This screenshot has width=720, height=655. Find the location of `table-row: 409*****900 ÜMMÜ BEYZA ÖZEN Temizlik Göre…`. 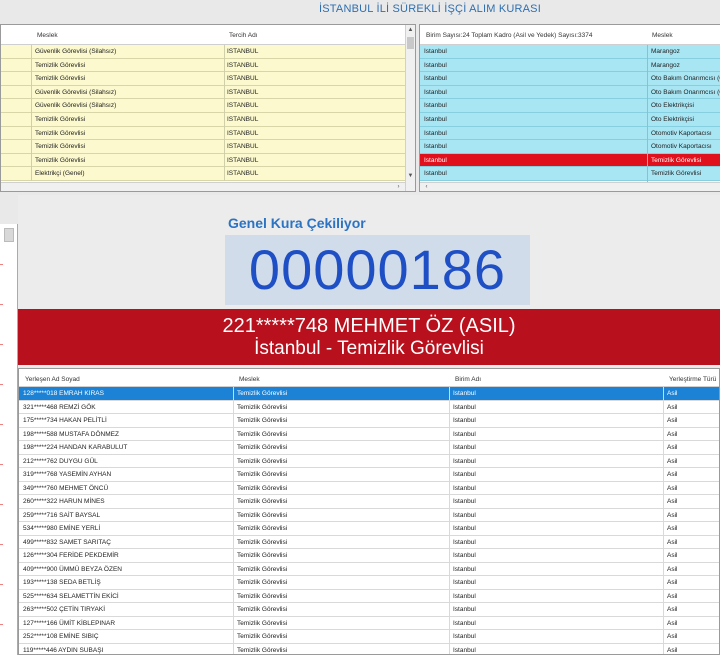

table-row: 409*****900 ÜMMÜ BEYZA ÖZEN Temizlik Göre… is located at coordinates (369, 569).